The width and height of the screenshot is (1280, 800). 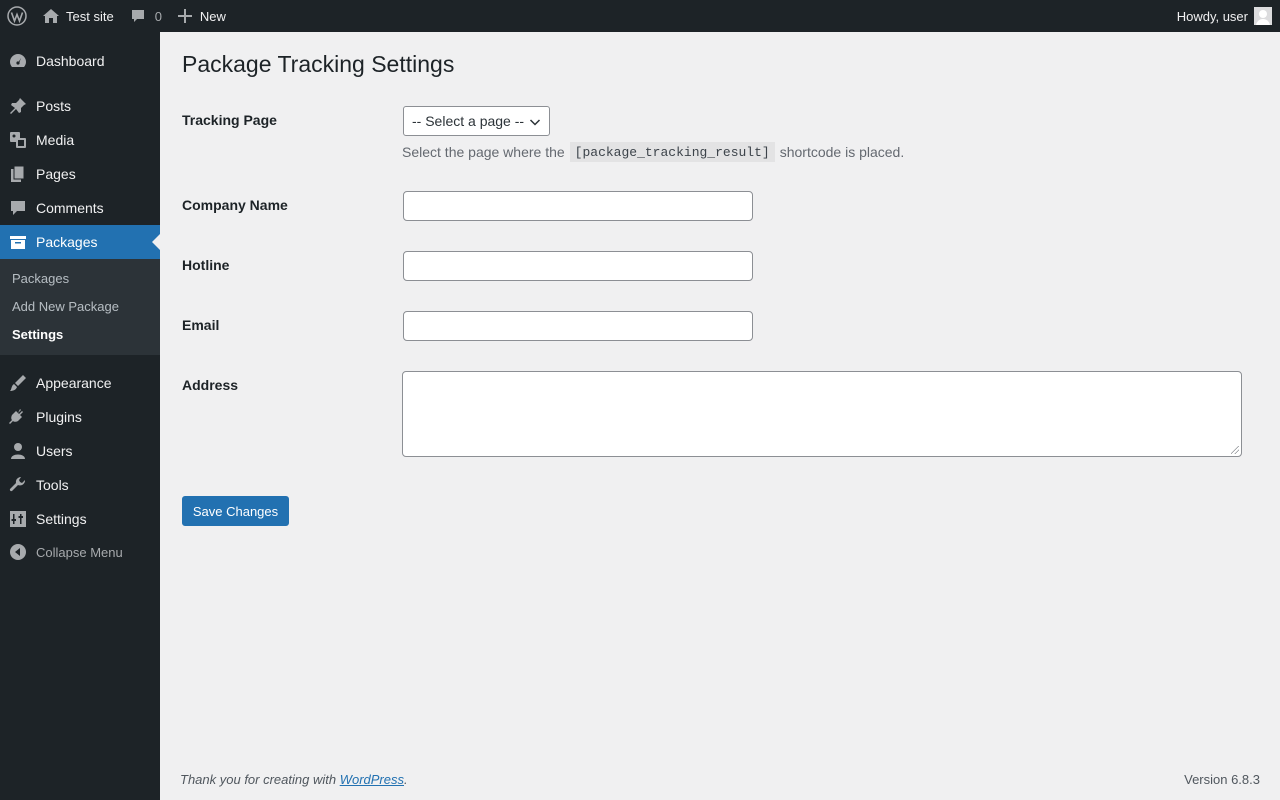 I want to click on page-title: Package Tracking Settings, so click(x=318, y=64).